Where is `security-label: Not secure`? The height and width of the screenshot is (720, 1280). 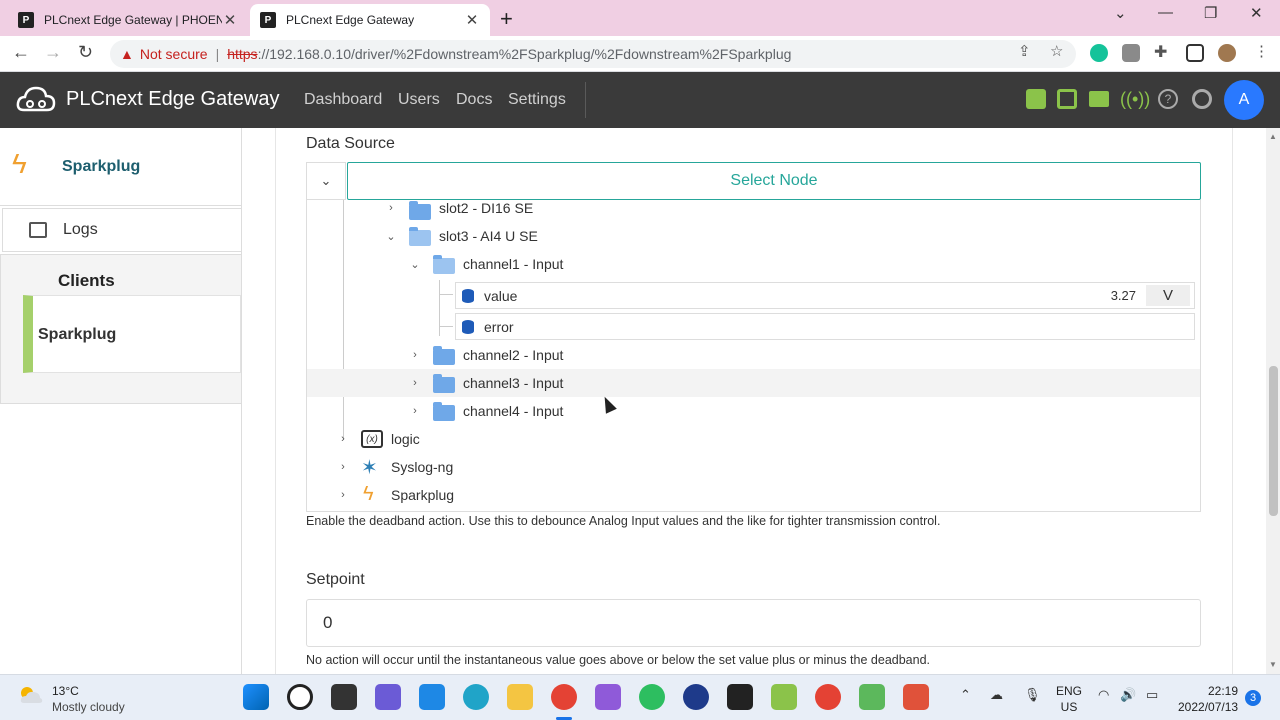
security-label: Not secure is located at coordinates (174, 54).